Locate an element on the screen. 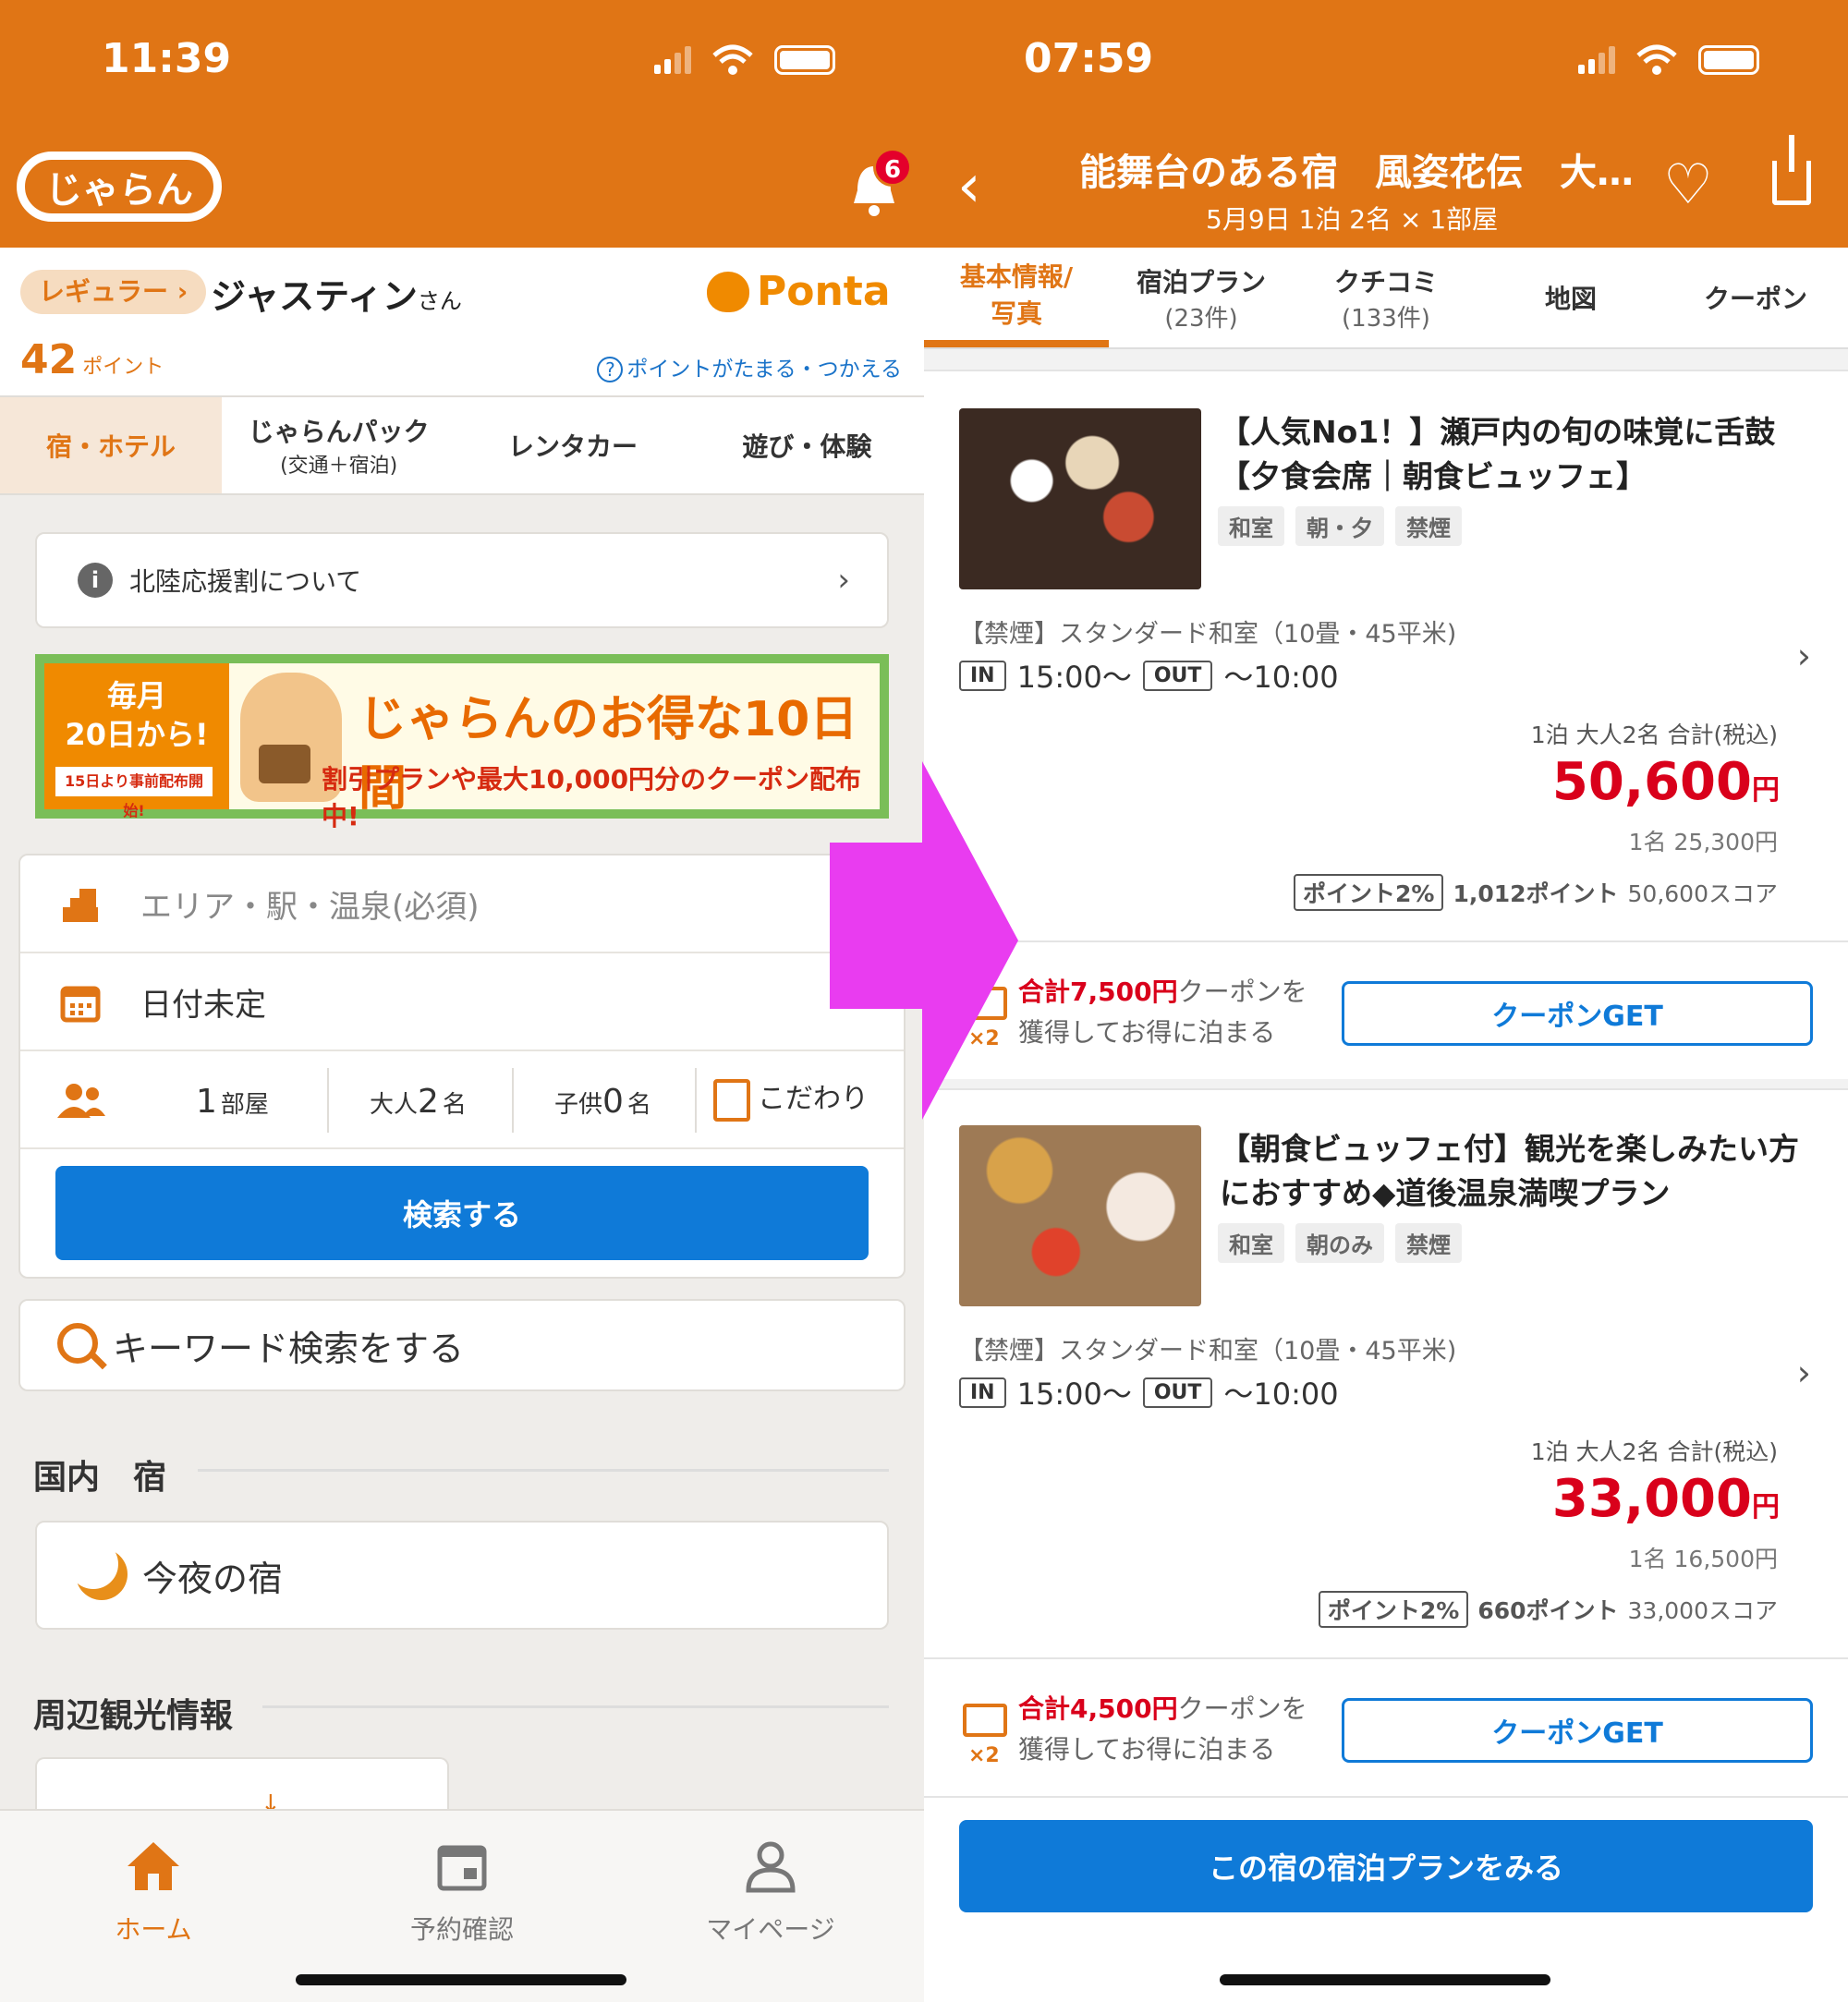 This screenshot has width=1848, height=2002. section-title-sightseeing: 周辺観光情報 is located at coordinates (134, 1716).